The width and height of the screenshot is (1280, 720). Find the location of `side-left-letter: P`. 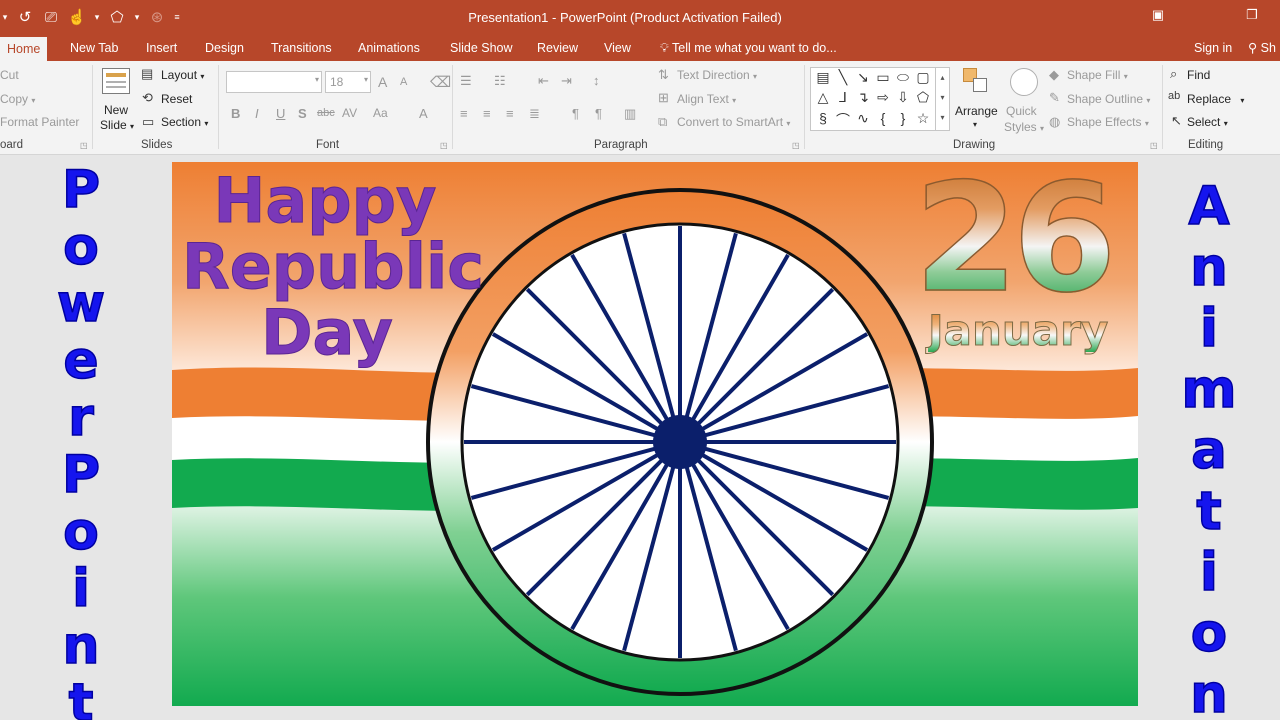

side-left-letter: P is located at coordinates (81, 190).